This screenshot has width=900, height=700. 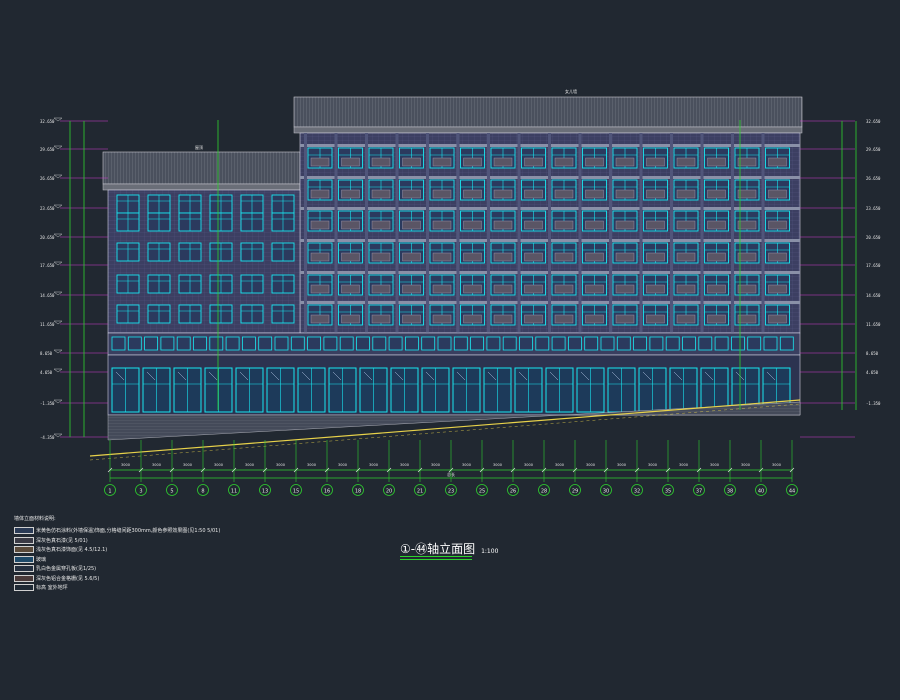 What do you see at coordinates (47, 178) in the screenshot?
I see `elevation-label-left: 26.650` at bounding box center [47, 178].